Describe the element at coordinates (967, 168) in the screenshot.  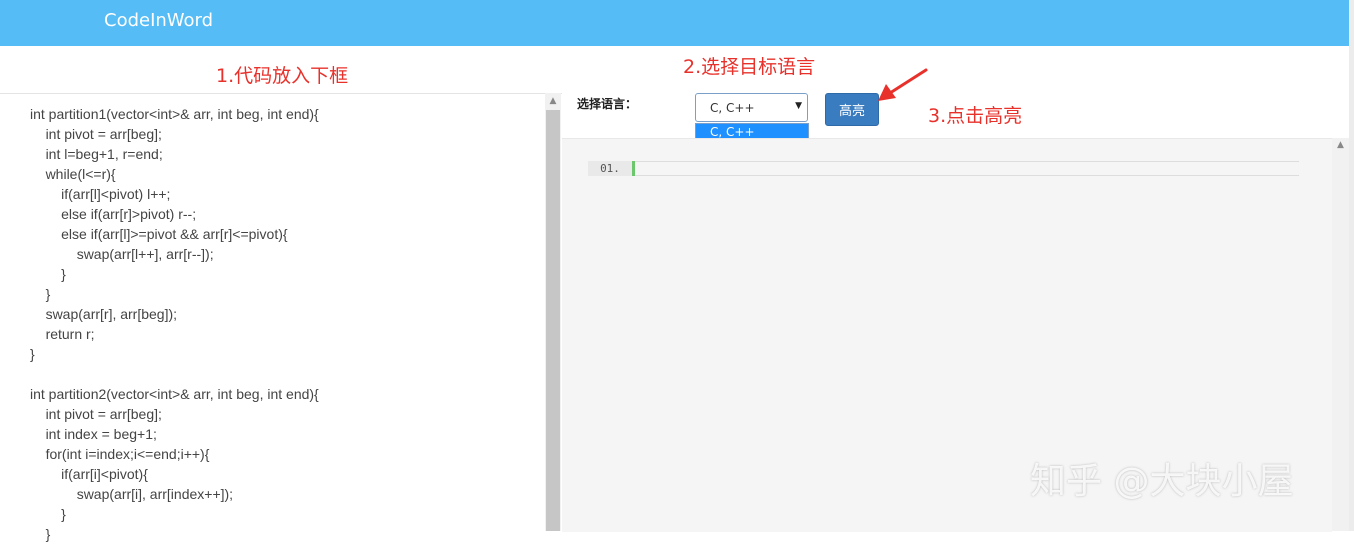
I see `output-code-line` at that location.